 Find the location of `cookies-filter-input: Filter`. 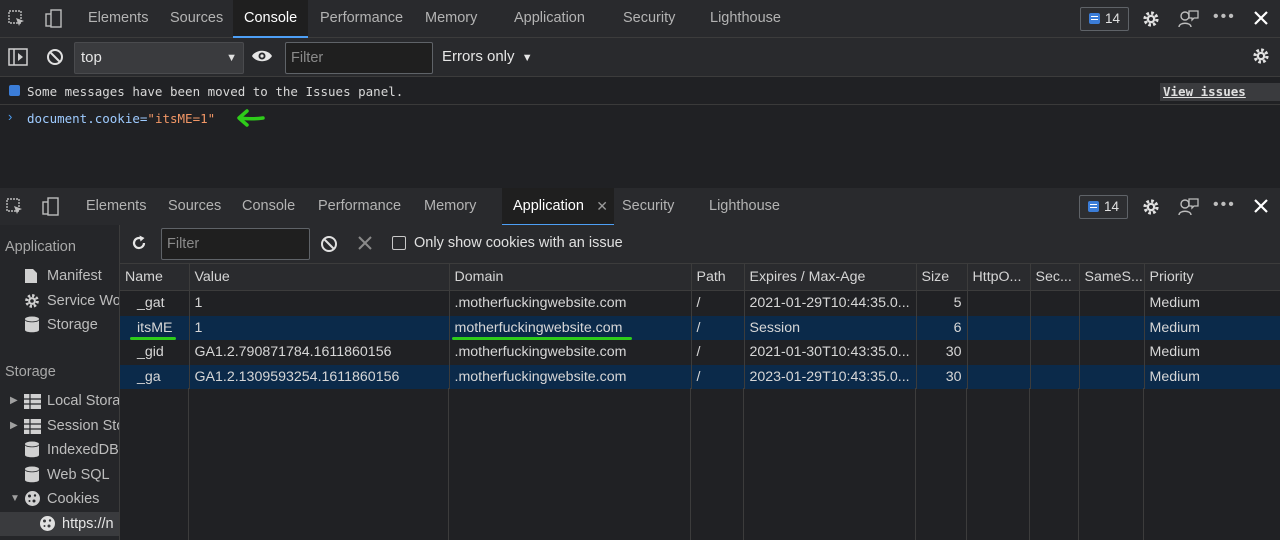

cookies-filter-input: Filter is located at coordinates (235, 244).